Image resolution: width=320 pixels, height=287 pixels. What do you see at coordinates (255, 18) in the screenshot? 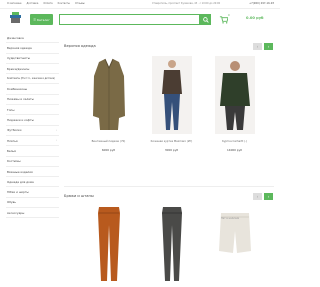
I see `cart-total: 0.00 руб` at bounding box center [255, 18].